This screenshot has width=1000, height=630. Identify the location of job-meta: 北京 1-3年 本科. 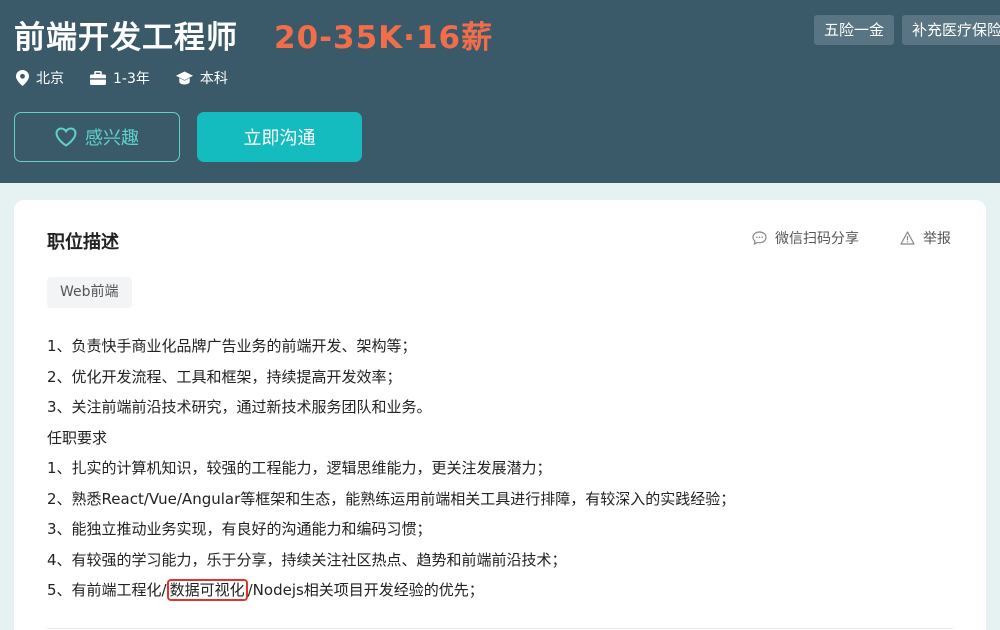
(135, 78).